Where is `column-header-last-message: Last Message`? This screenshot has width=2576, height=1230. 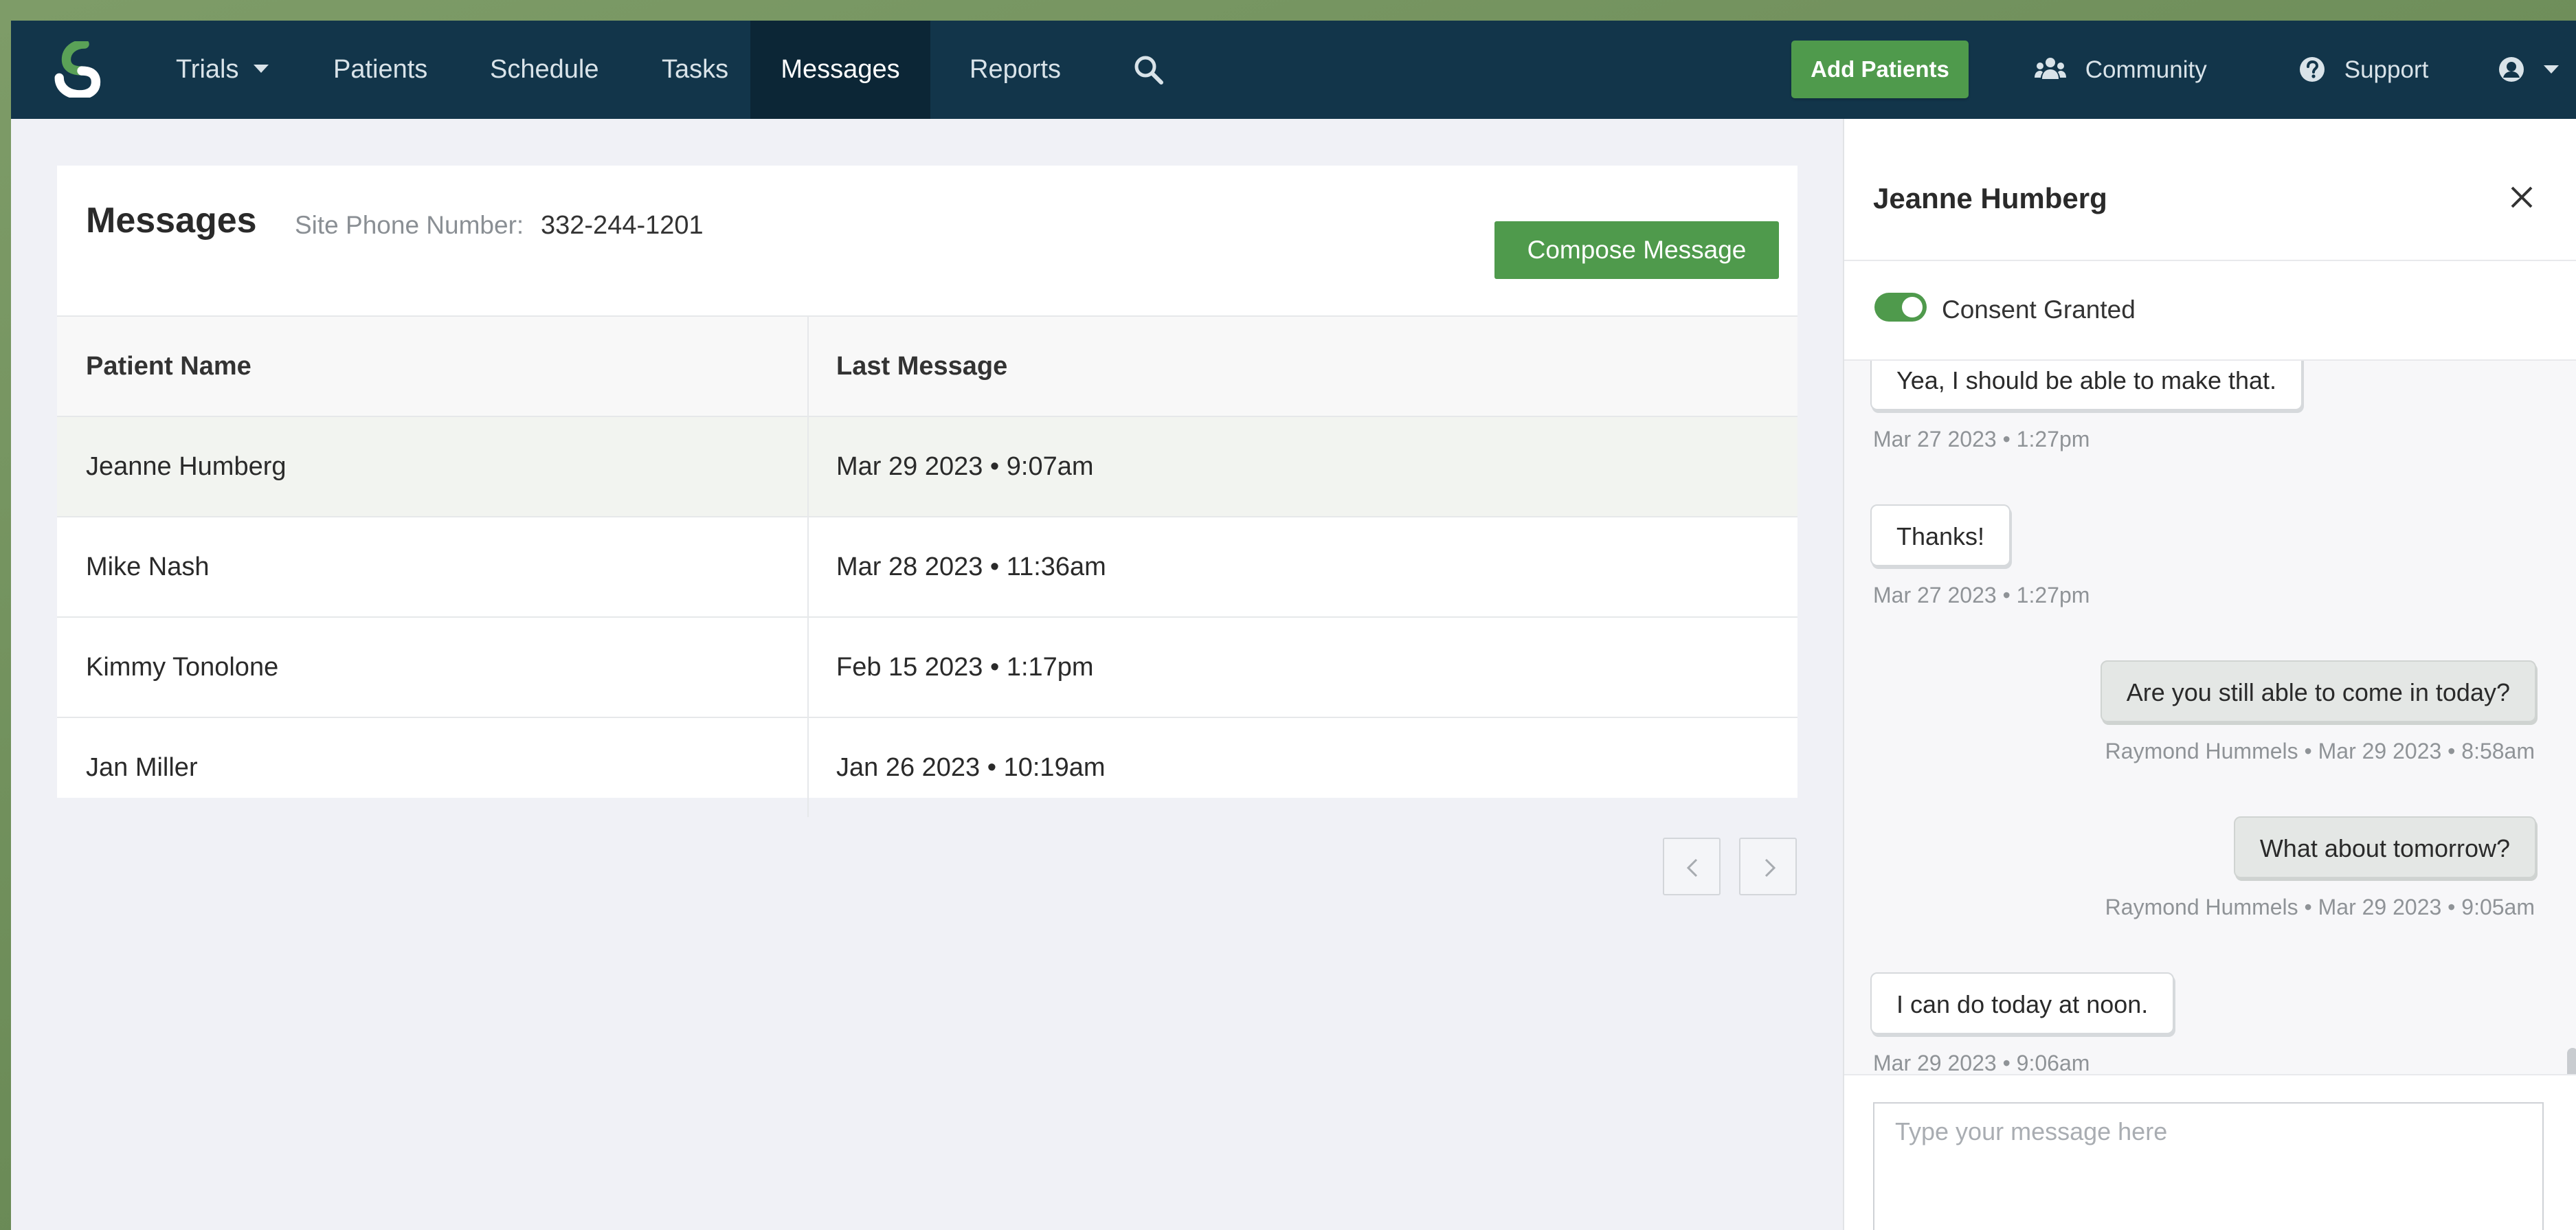 column-header-last-message: Last Message is located at coordinates (921, 366).